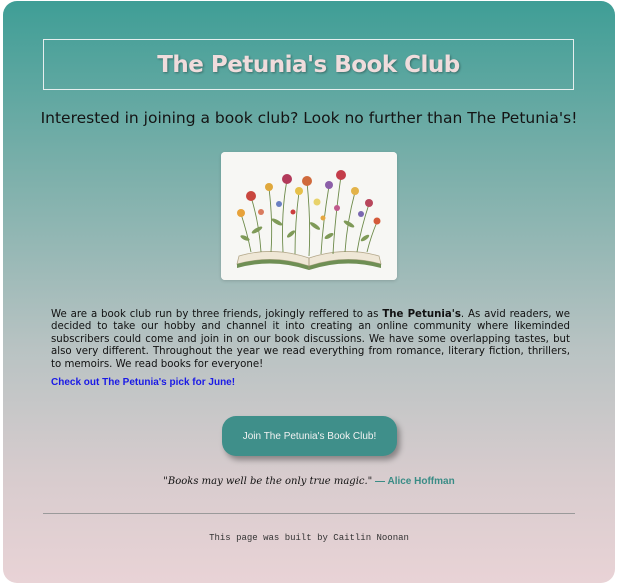  Describe the element at coordinates (309, 436) in the screenshot. I see `join-club-button: Join The Petunia's Book Club!` at that location.